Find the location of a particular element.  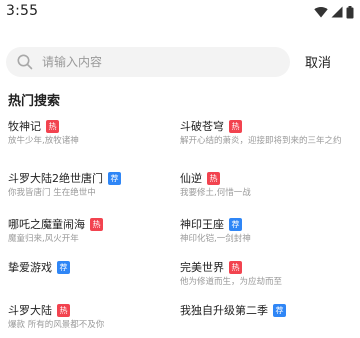

hot-search-item-desc: 爆款 所有的风景都不及你 is located at coordinates (56, 325).